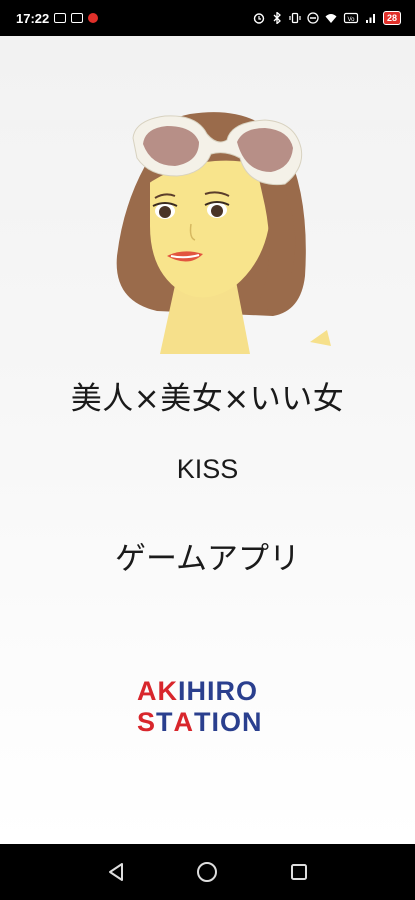 This screenshot has width=415, height=900. What do you see at coordinates (199, 722) in the screenshot?
I see `logo-row-2: STATION` at bounding box center [199, 722].